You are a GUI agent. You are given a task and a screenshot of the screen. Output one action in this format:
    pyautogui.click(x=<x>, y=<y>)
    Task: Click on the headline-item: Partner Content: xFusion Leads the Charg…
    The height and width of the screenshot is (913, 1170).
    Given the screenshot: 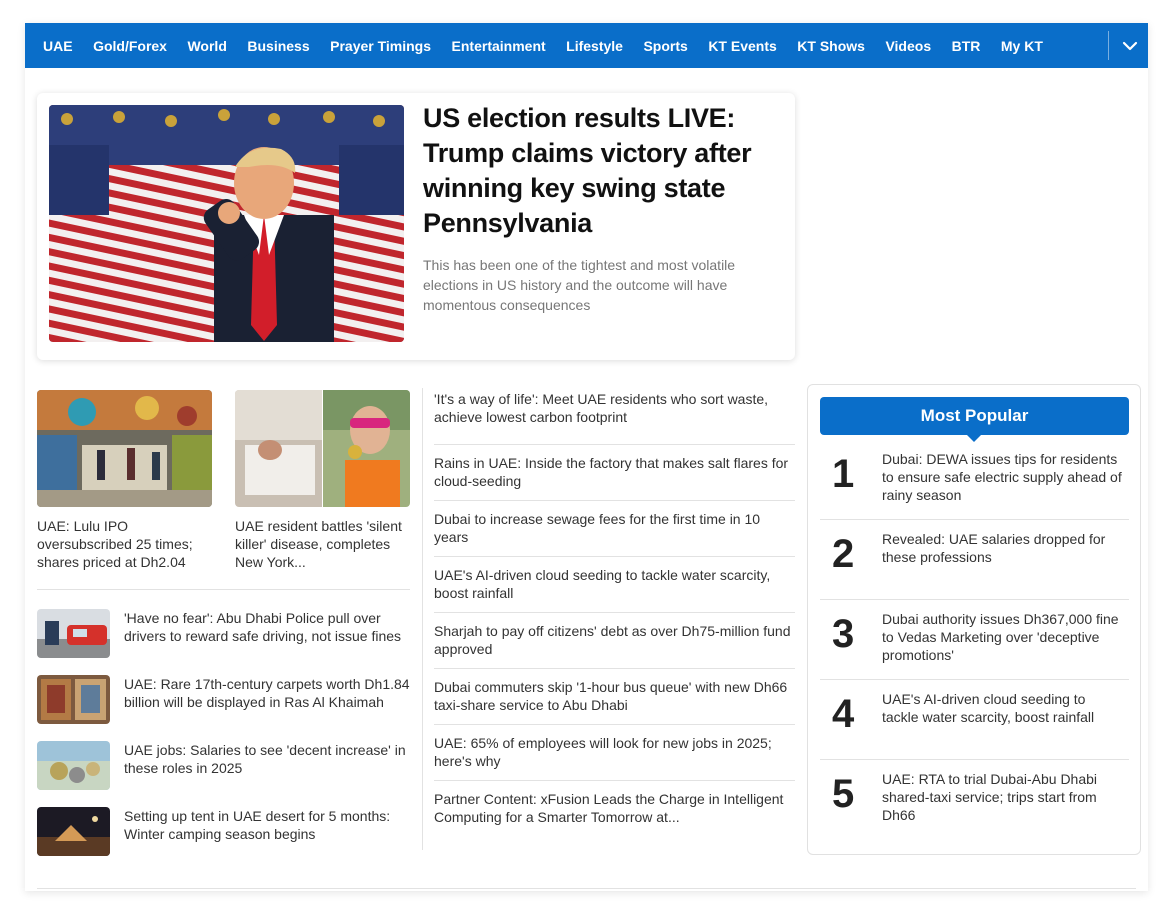 What is the action you would take?
    pyautogui.click(x=614, y=809)
    